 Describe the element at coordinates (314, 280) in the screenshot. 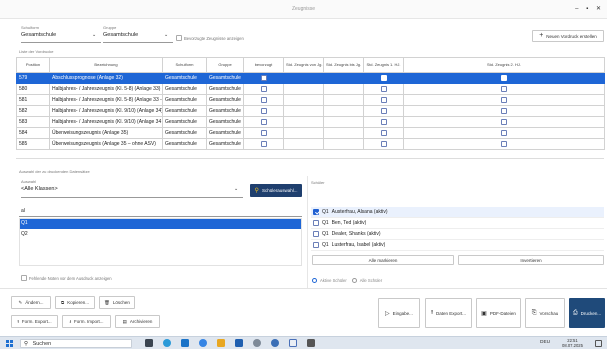

I see `aktive-radio` at that location.